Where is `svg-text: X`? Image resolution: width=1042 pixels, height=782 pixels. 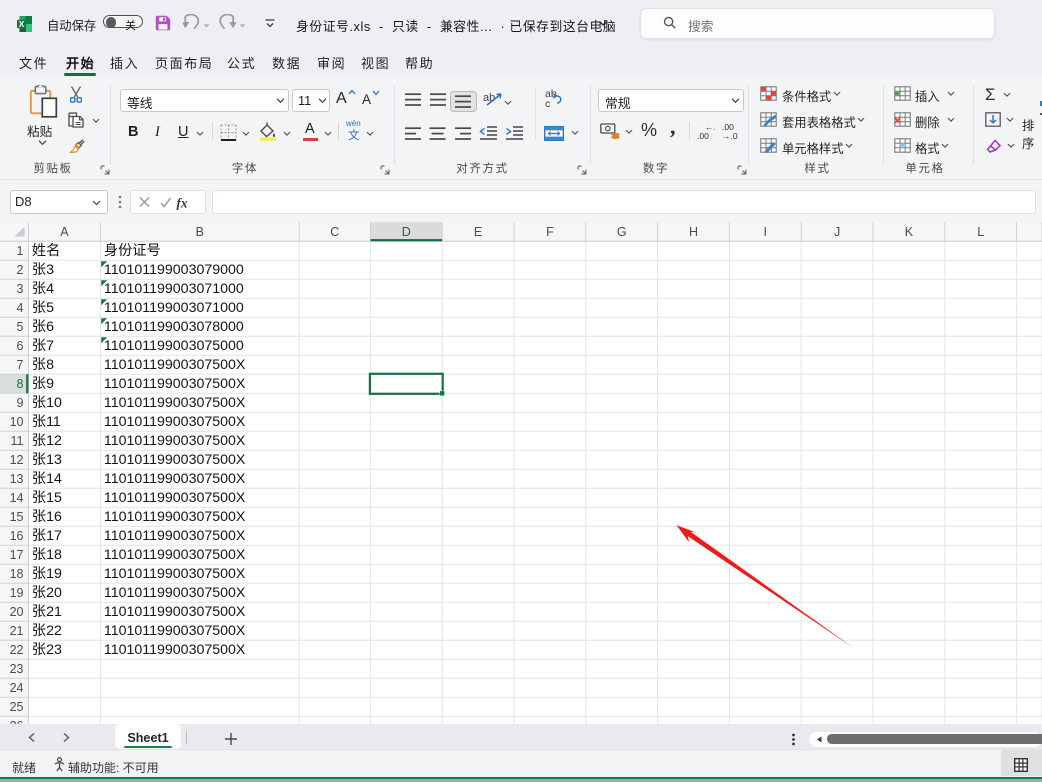
svg-text: X is located at coordinates (22, 23).